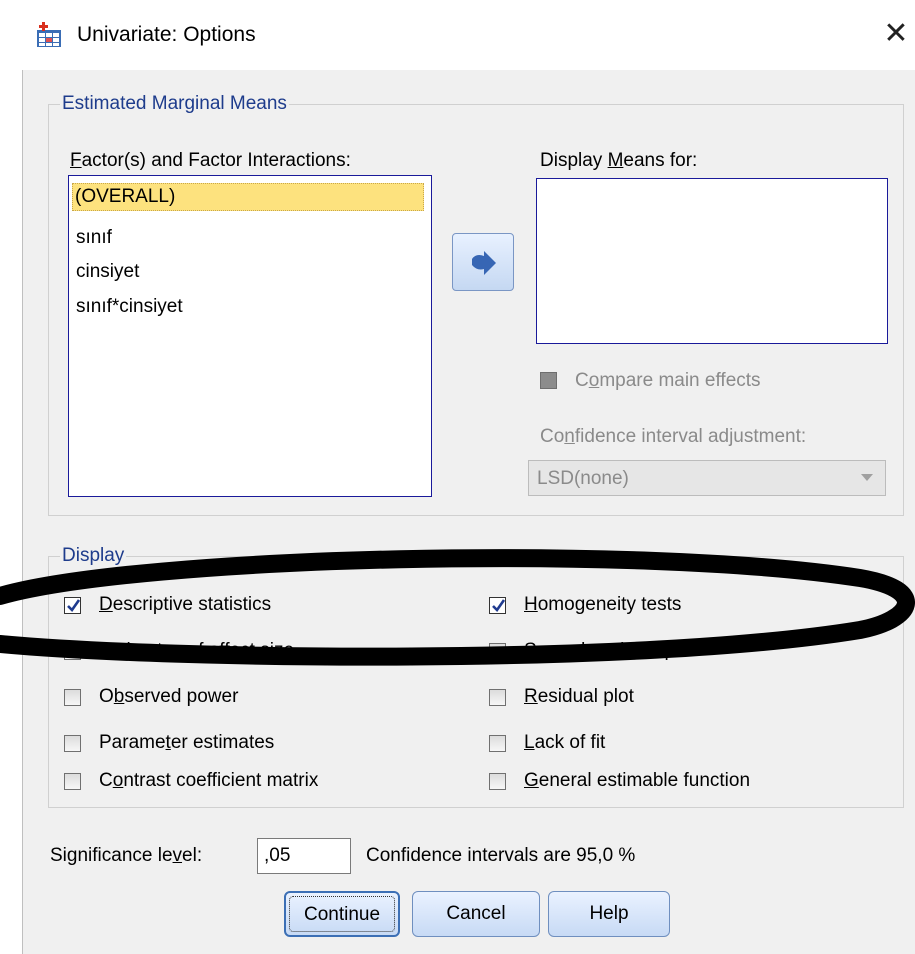 The image size is (915, 954). What do you see at coordinates (126, 855) in the screenshot?
I see `significance-level-label: Significance level:` at bounding box center [126, 855].